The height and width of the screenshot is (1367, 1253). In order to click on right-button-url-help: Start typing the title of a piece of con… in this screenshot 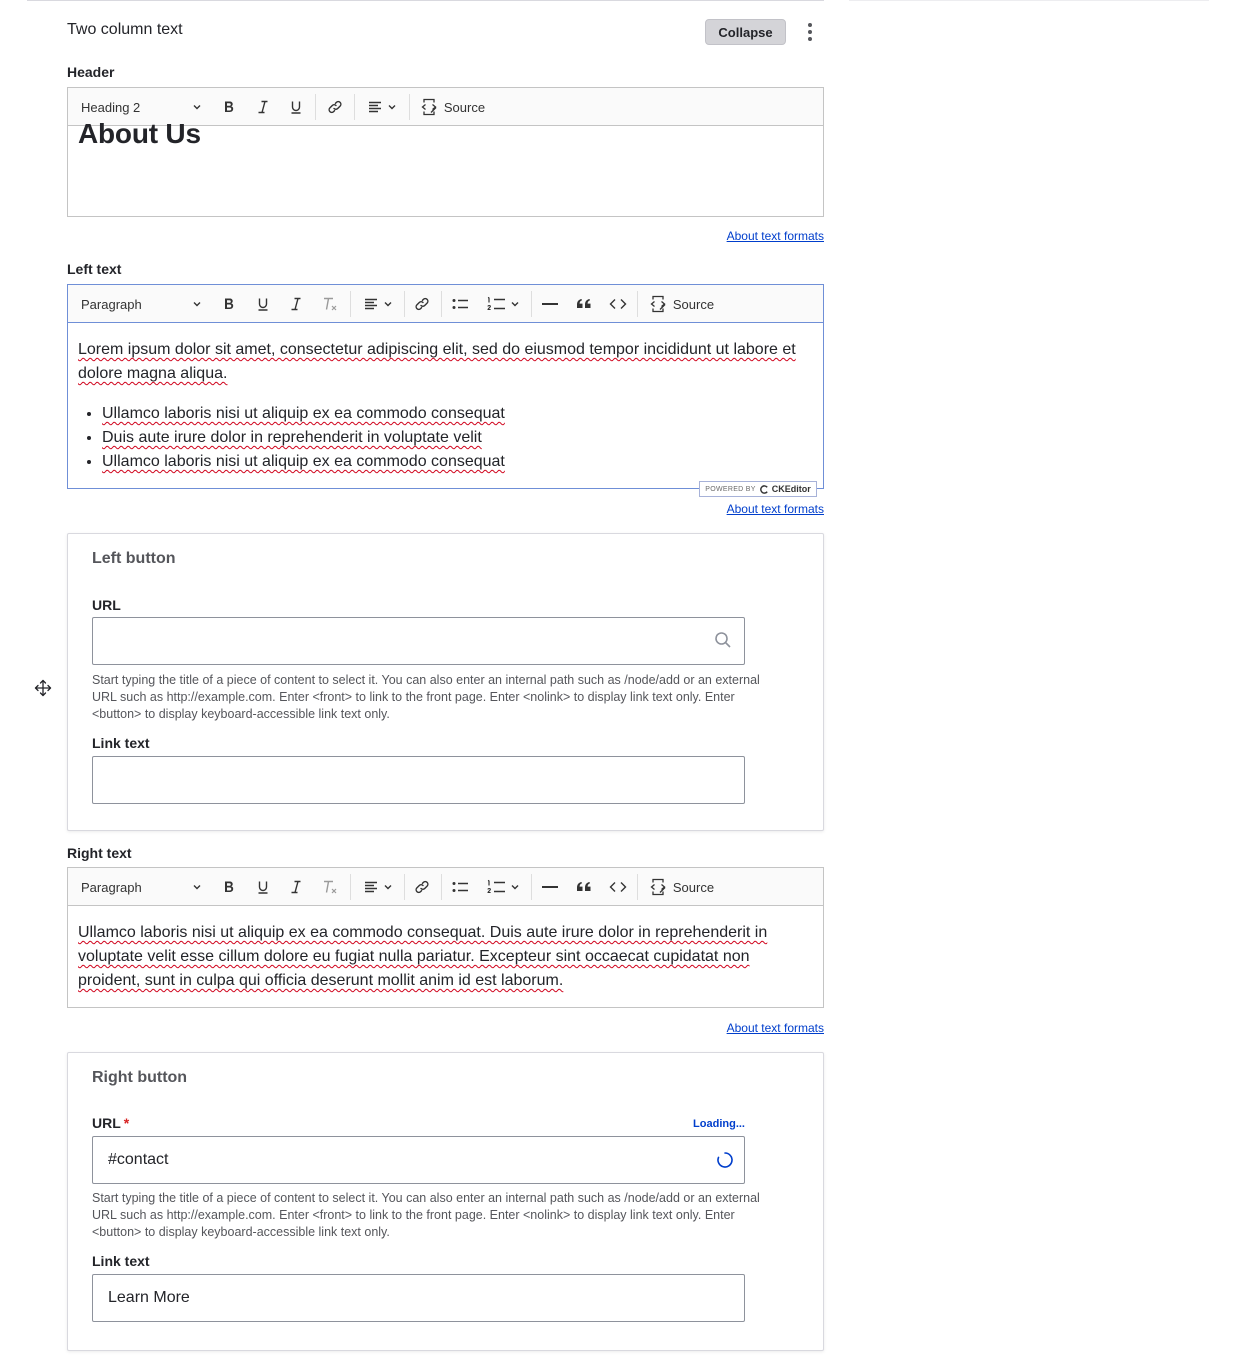, I will do `click(426, 1215)`.